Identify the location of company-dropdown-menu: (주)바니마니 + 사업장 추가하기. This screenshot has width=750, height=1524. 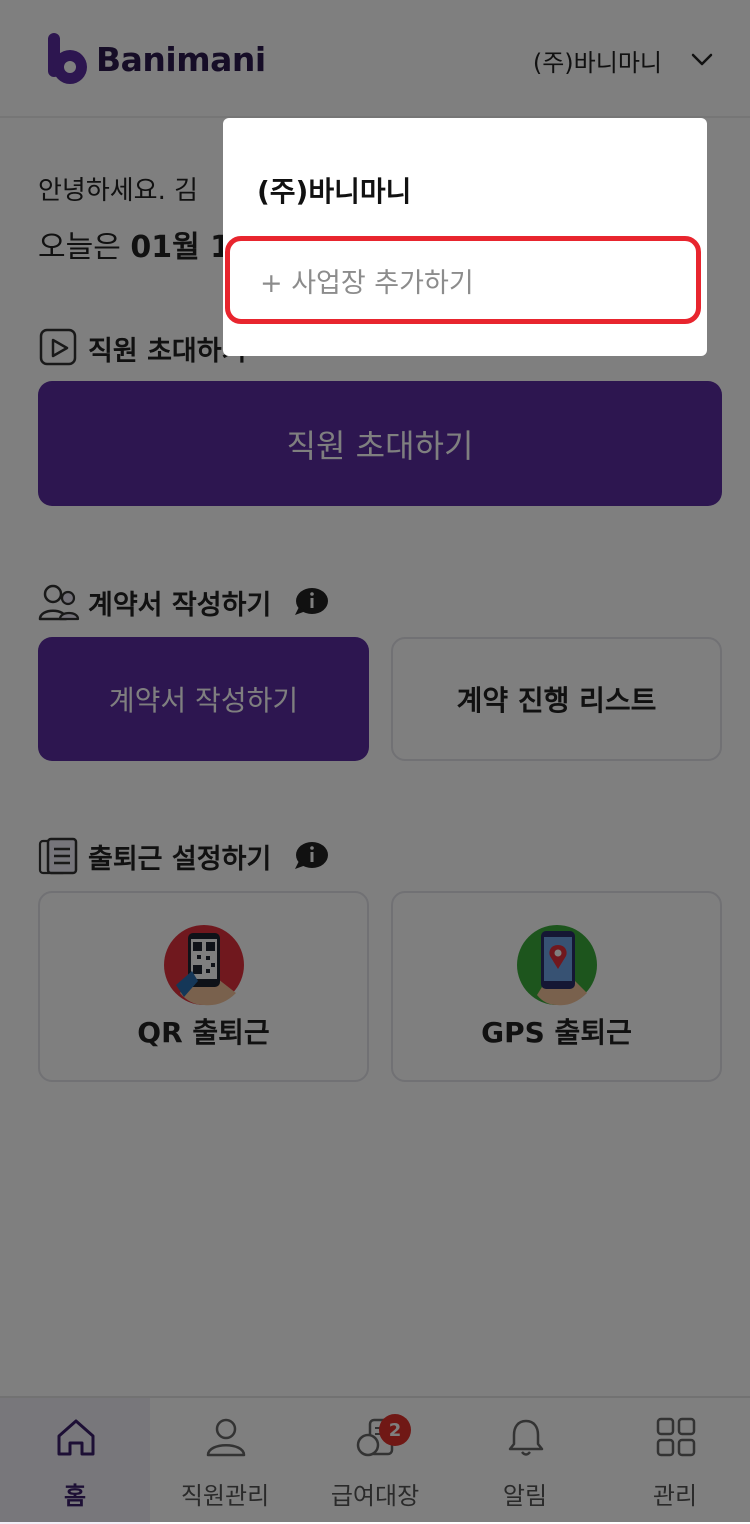
(465, 237).